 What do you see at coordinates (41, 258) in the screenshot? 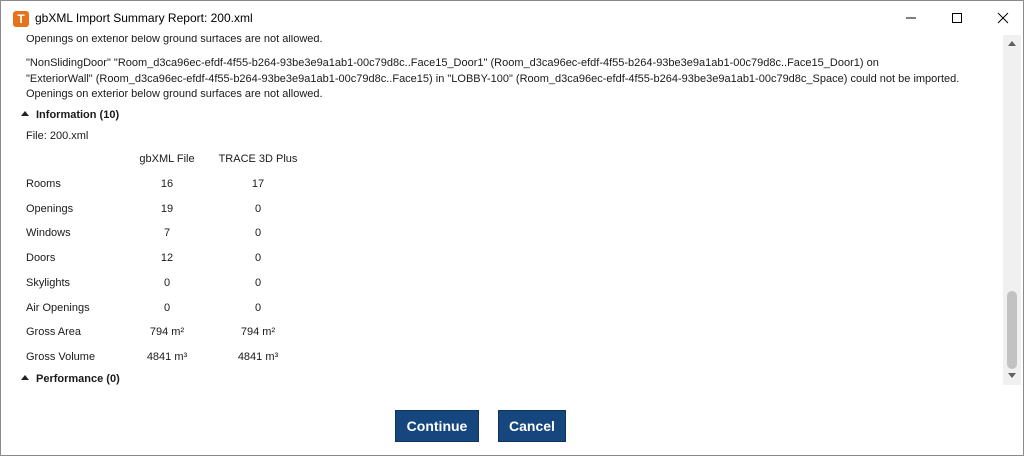
I see `row-label: Doors` at bounding box center [41, 258].